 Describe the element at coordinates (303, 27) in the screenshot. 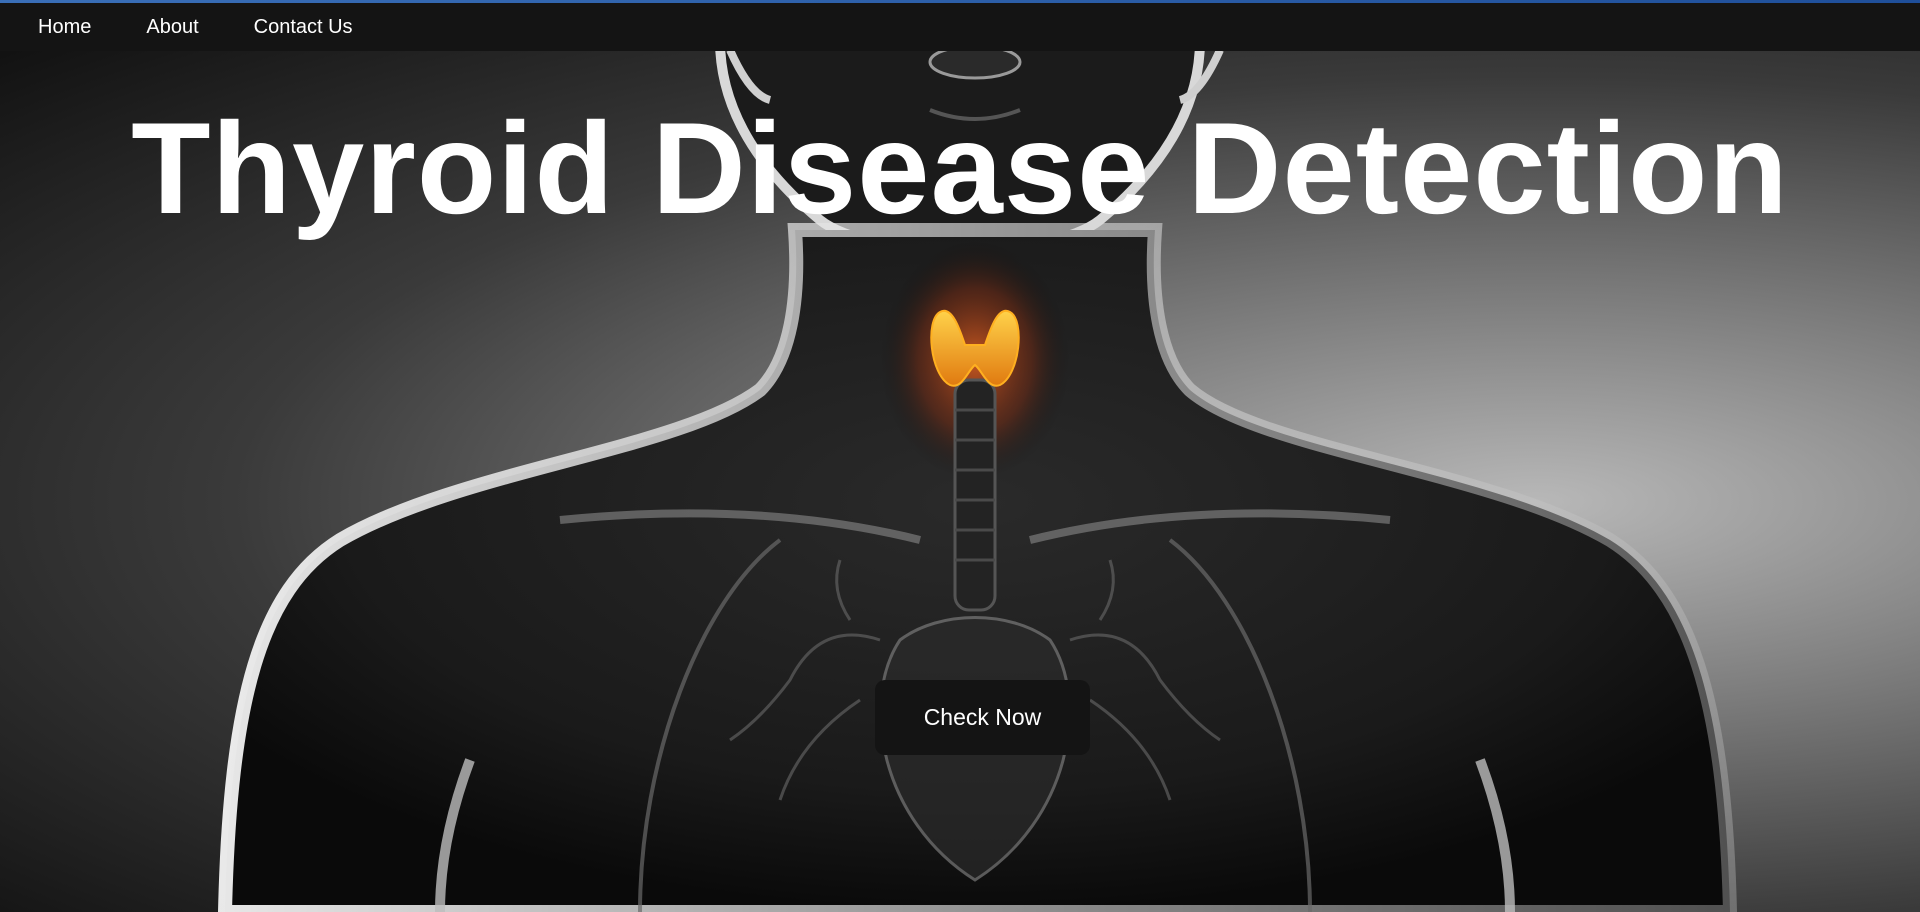

I see `nav-contact-link: Contact Us` at that location.